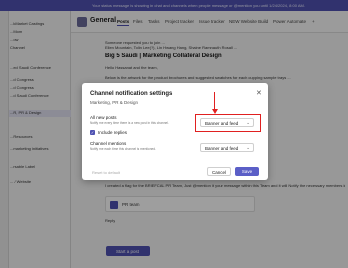  I want to click on close-icon: ✕, so click(259, 93).